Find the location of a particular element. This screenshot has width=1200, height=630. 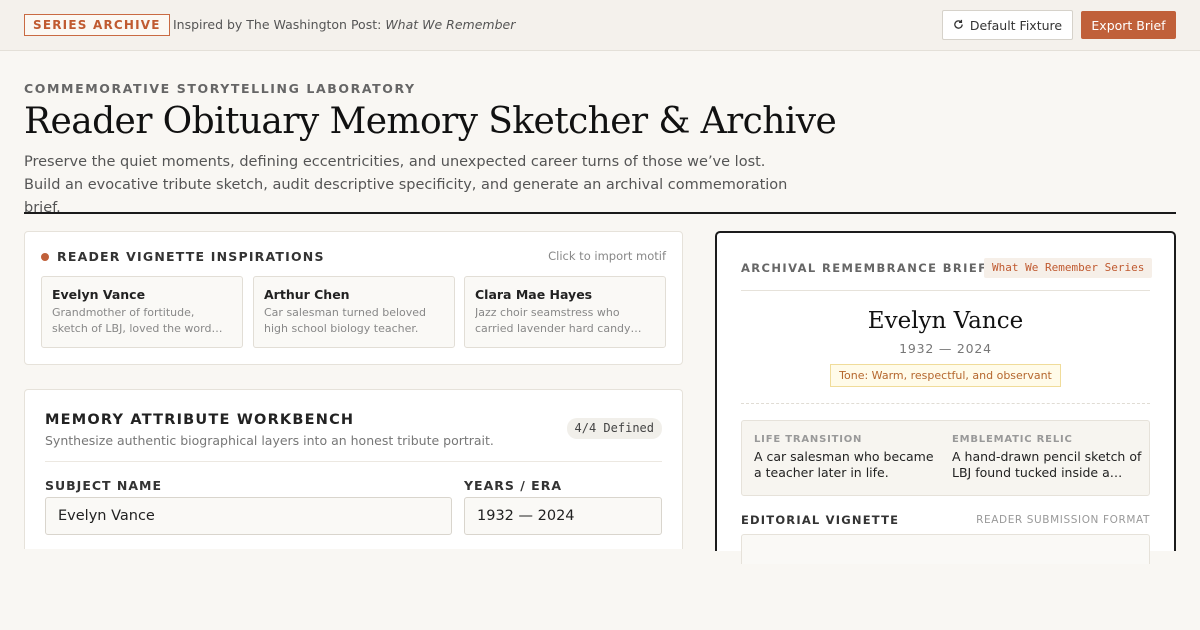

export-brief-button: Export Brief is located at coordinates (1128, 25).